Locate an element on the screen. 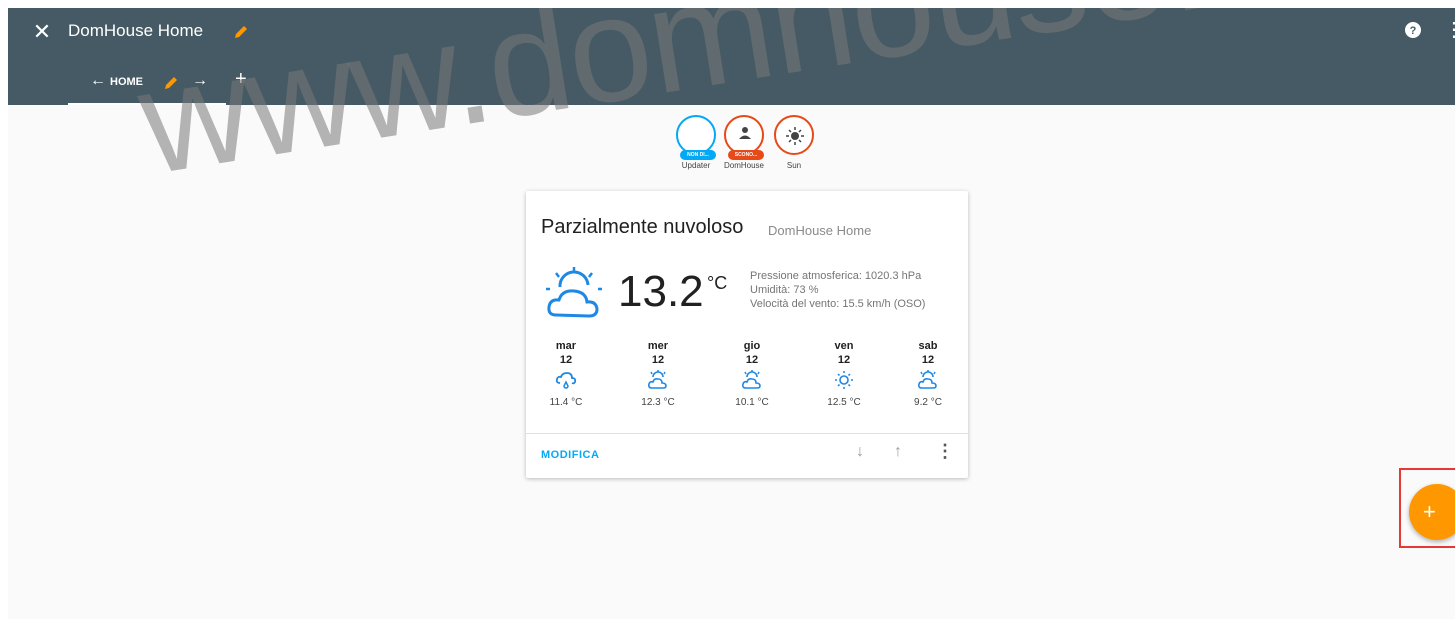  forecast-day: mar 12 11.4 °C is located at coordinates (566, 373).